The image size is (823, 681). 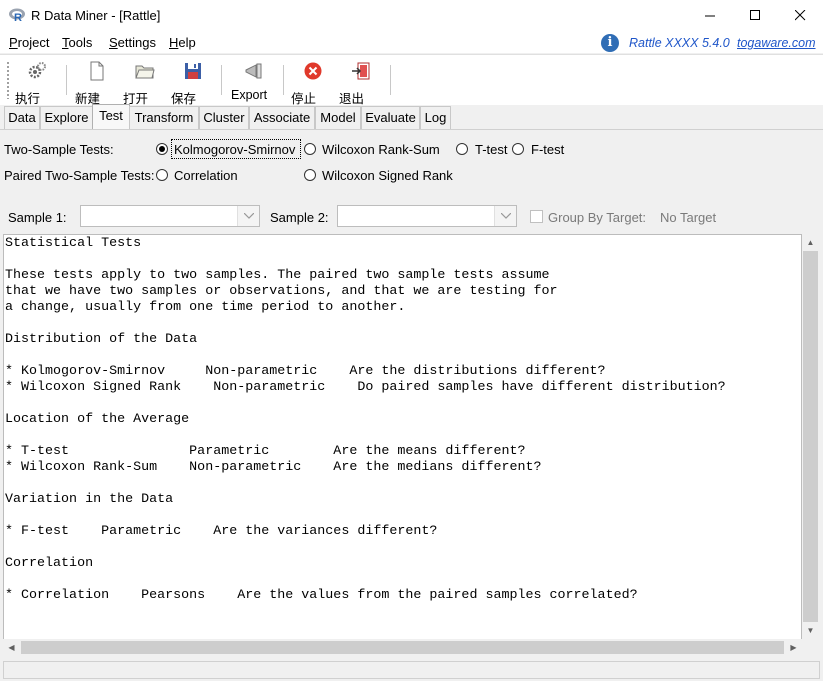 I want to click on menu-settings: Settings, so click(x=132, y=42).